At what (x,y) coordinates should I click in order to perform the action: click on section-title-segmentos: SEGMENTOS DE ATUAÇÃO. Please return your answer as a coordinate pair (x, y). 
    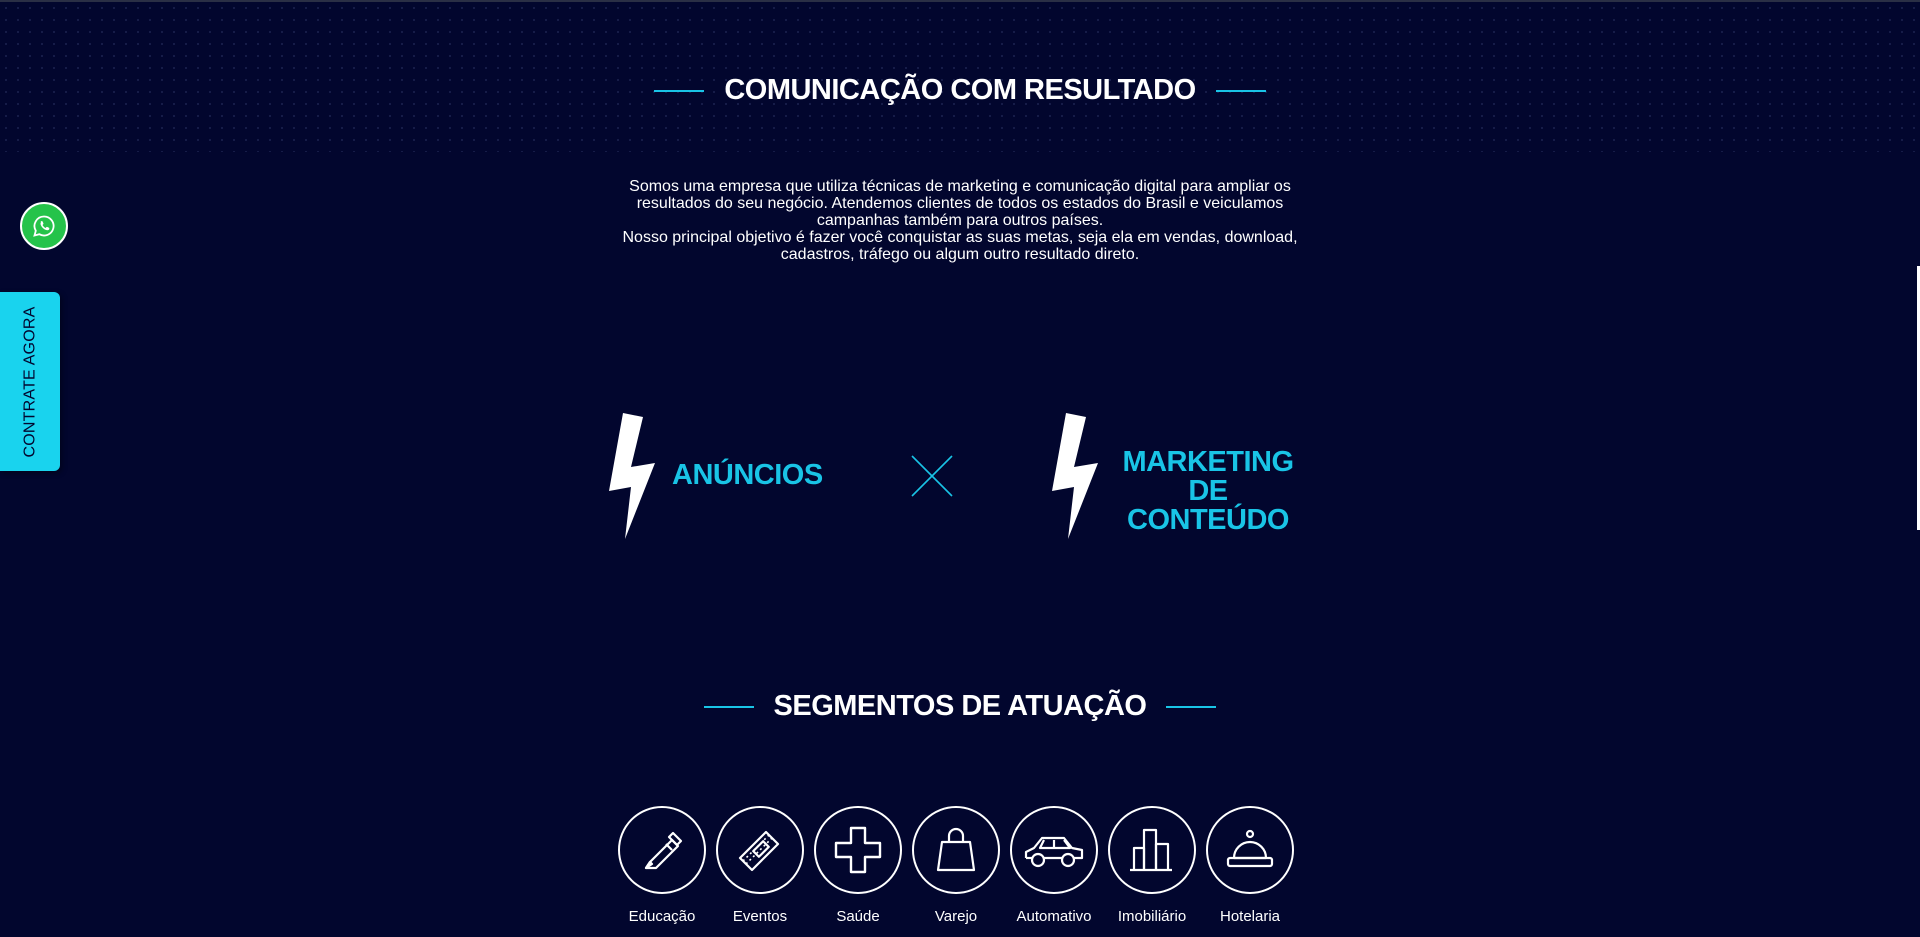
    Looking at the image, I should click on (960, 706).